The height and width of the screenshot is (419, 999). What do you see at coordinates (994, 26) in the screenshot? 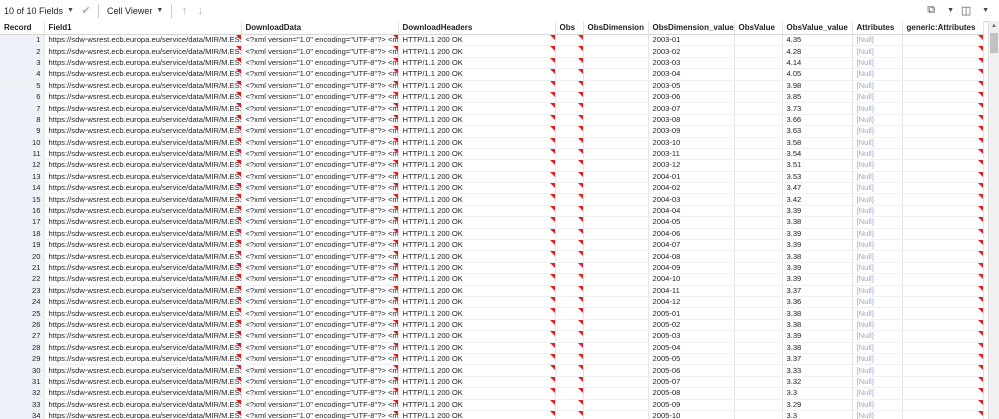
I see `scroll-up-icon: ▲` at bounding box center [994, 26].